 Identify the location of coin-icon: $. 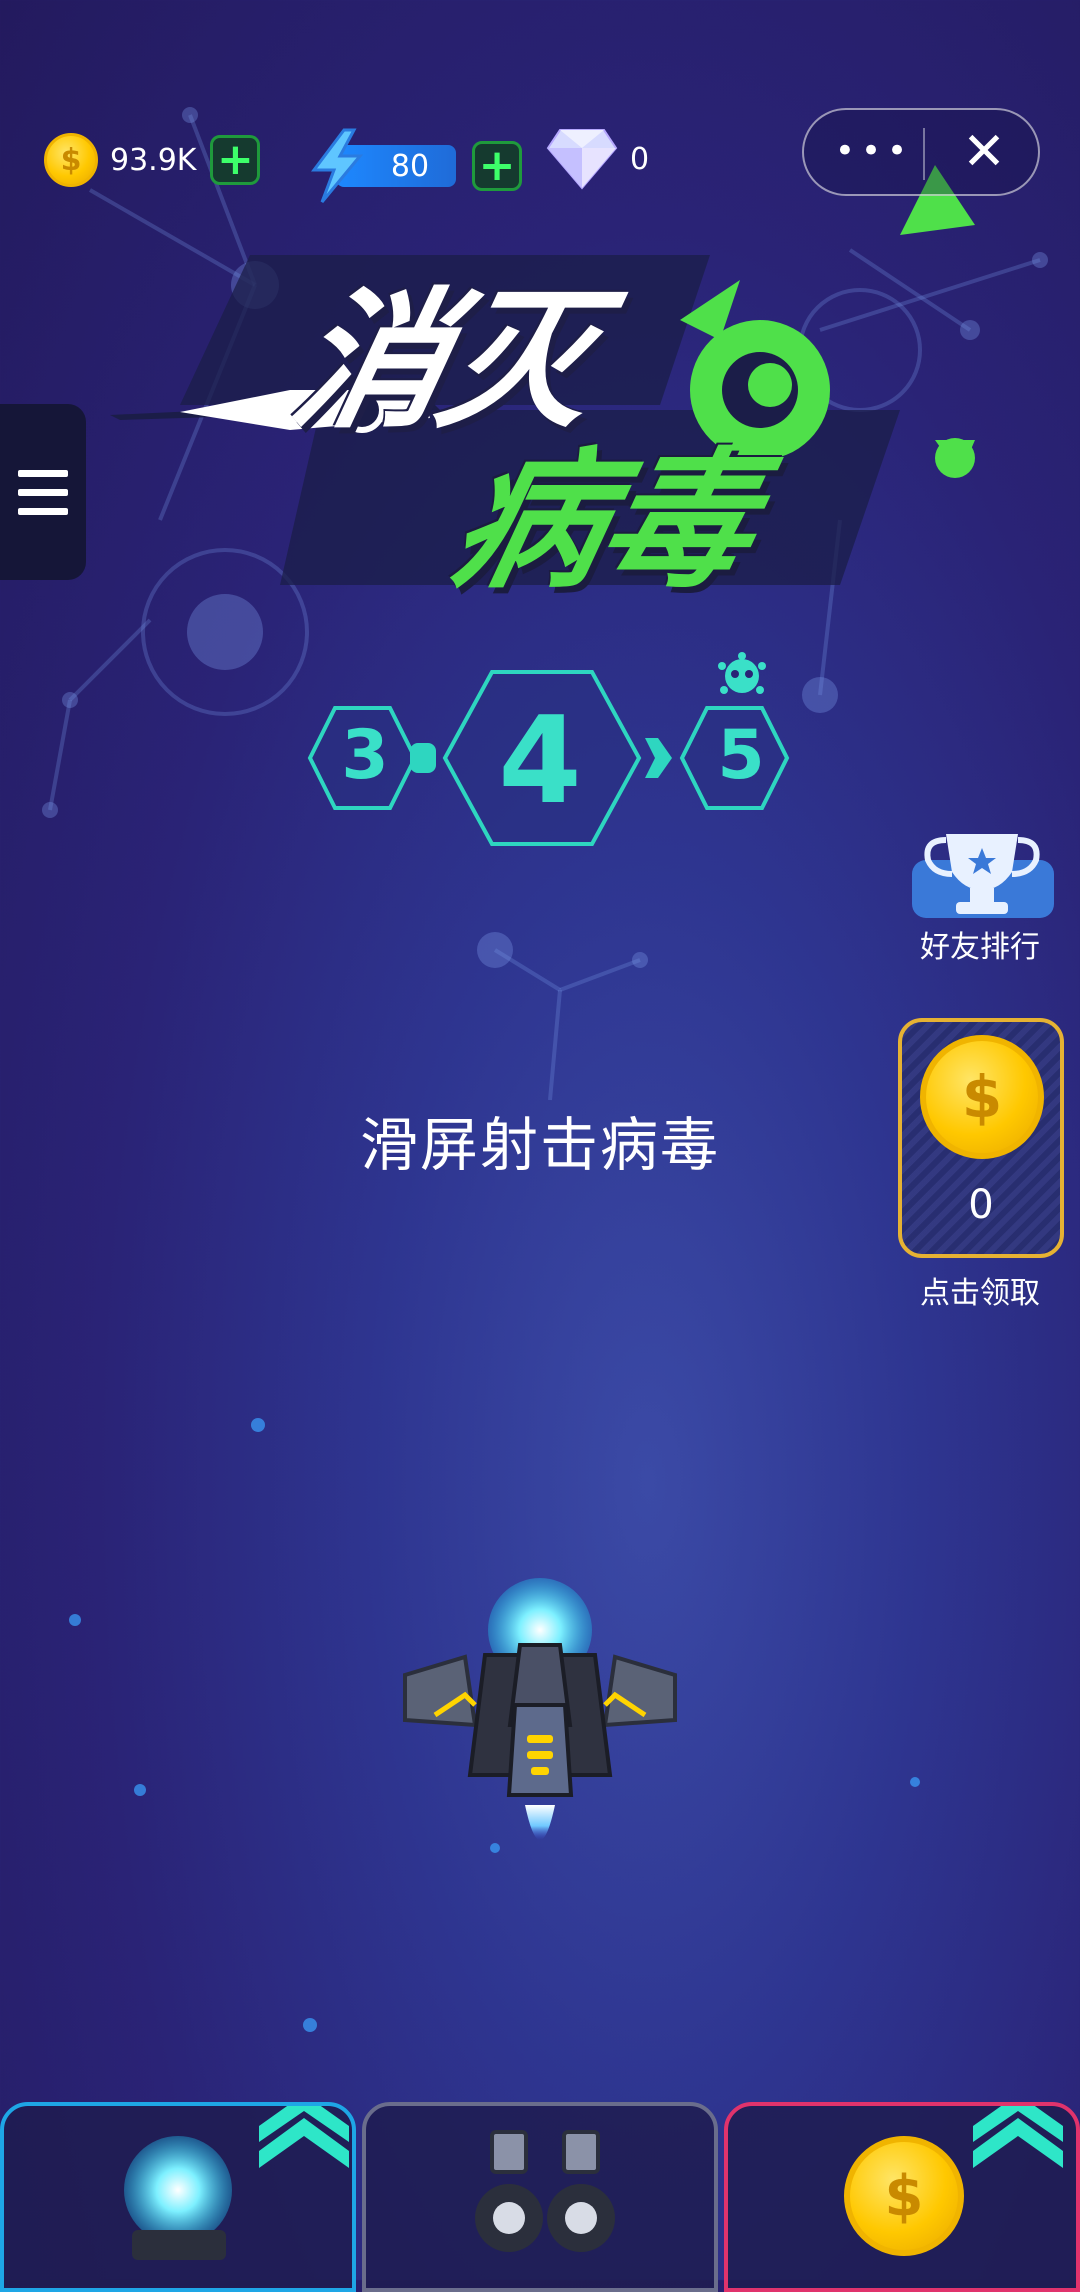
(71, 160).